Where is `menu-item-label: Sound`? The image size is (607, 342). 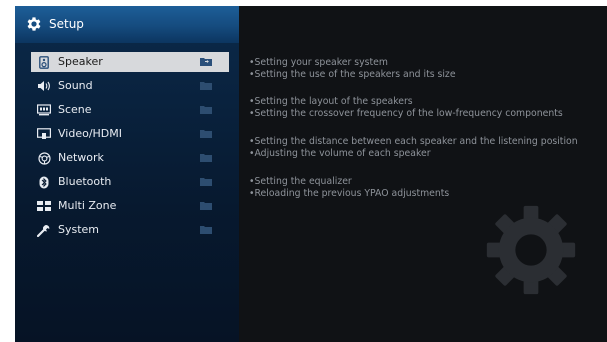
menu-item-label: Sound is located at coordinates (75, 85).